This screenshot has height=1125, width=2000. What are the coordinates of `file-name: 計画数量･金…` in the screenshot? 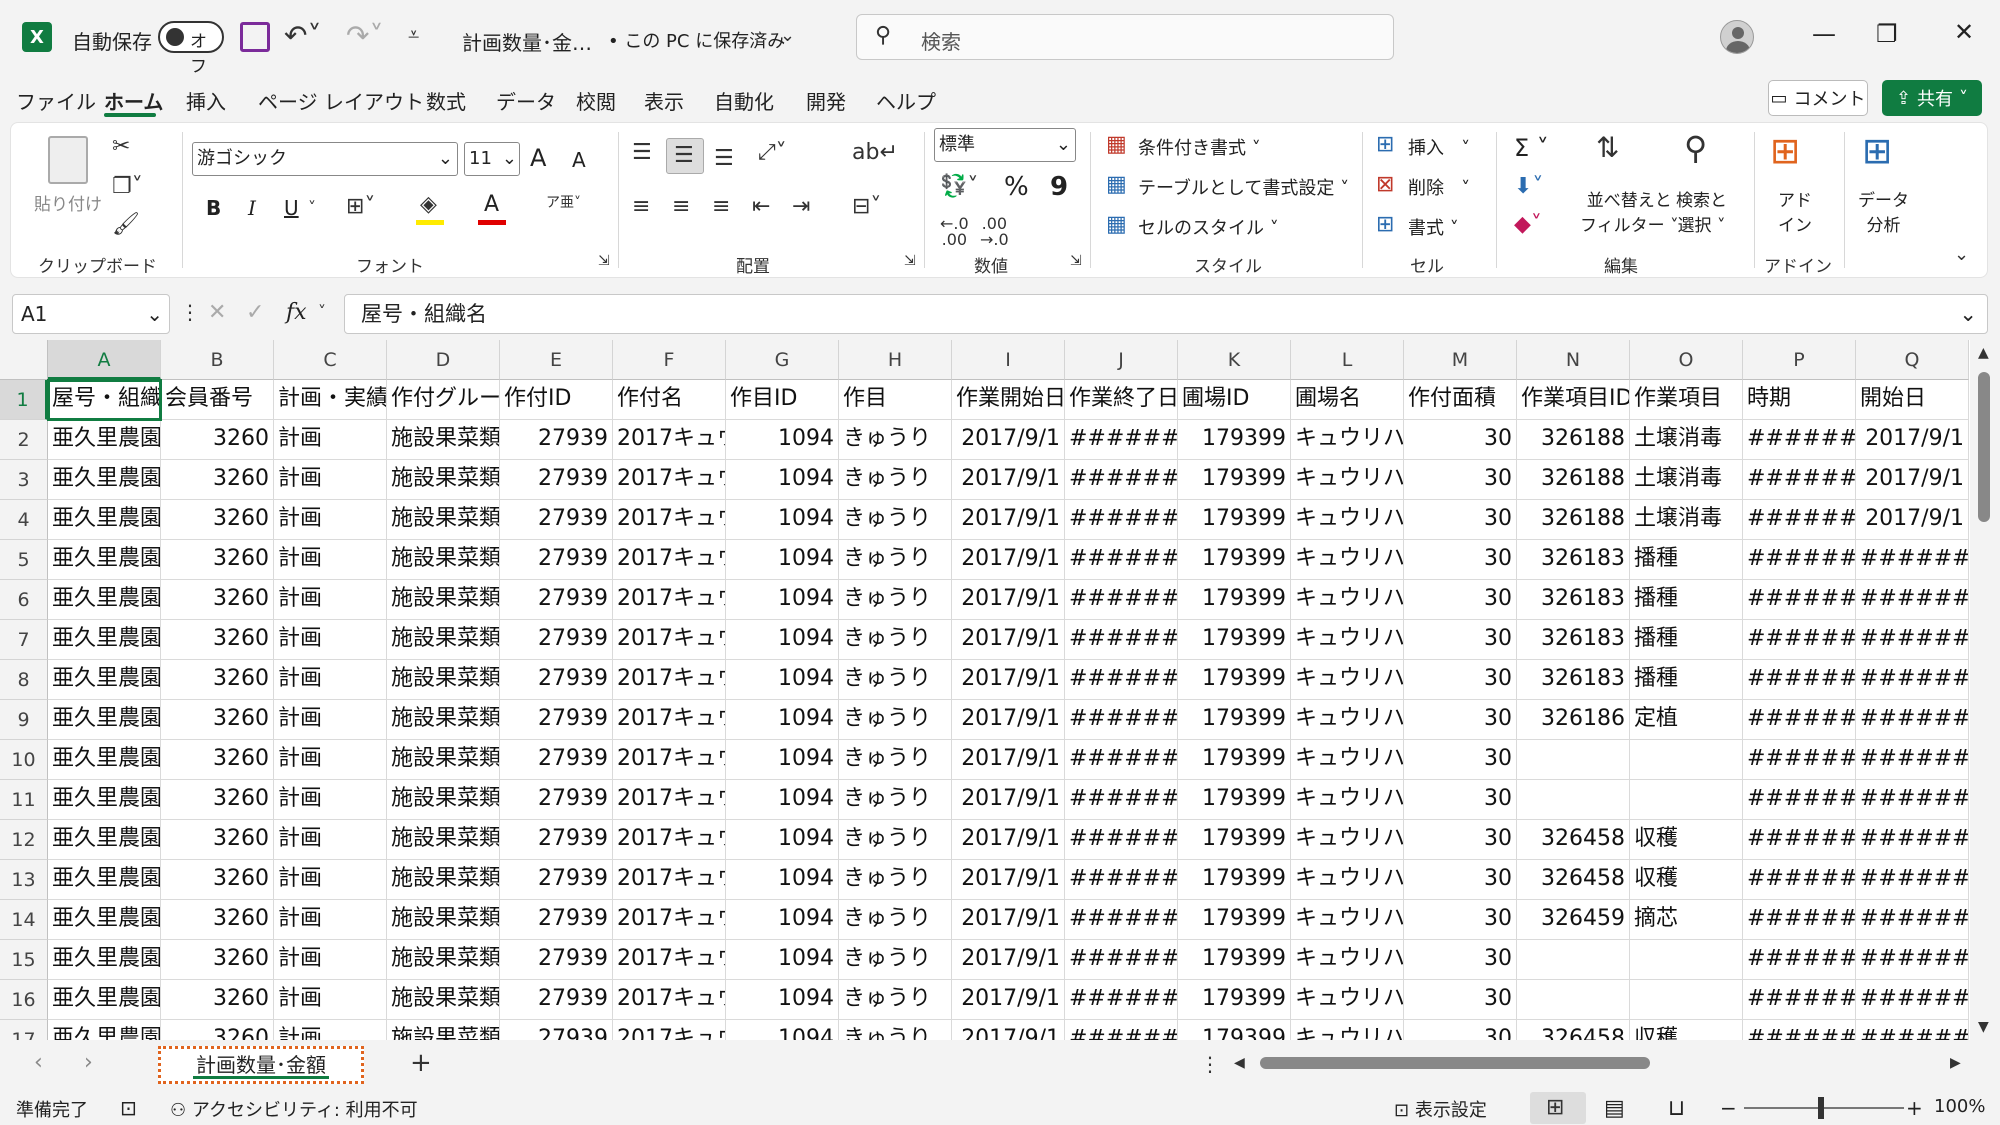 It's located at (527, 41).